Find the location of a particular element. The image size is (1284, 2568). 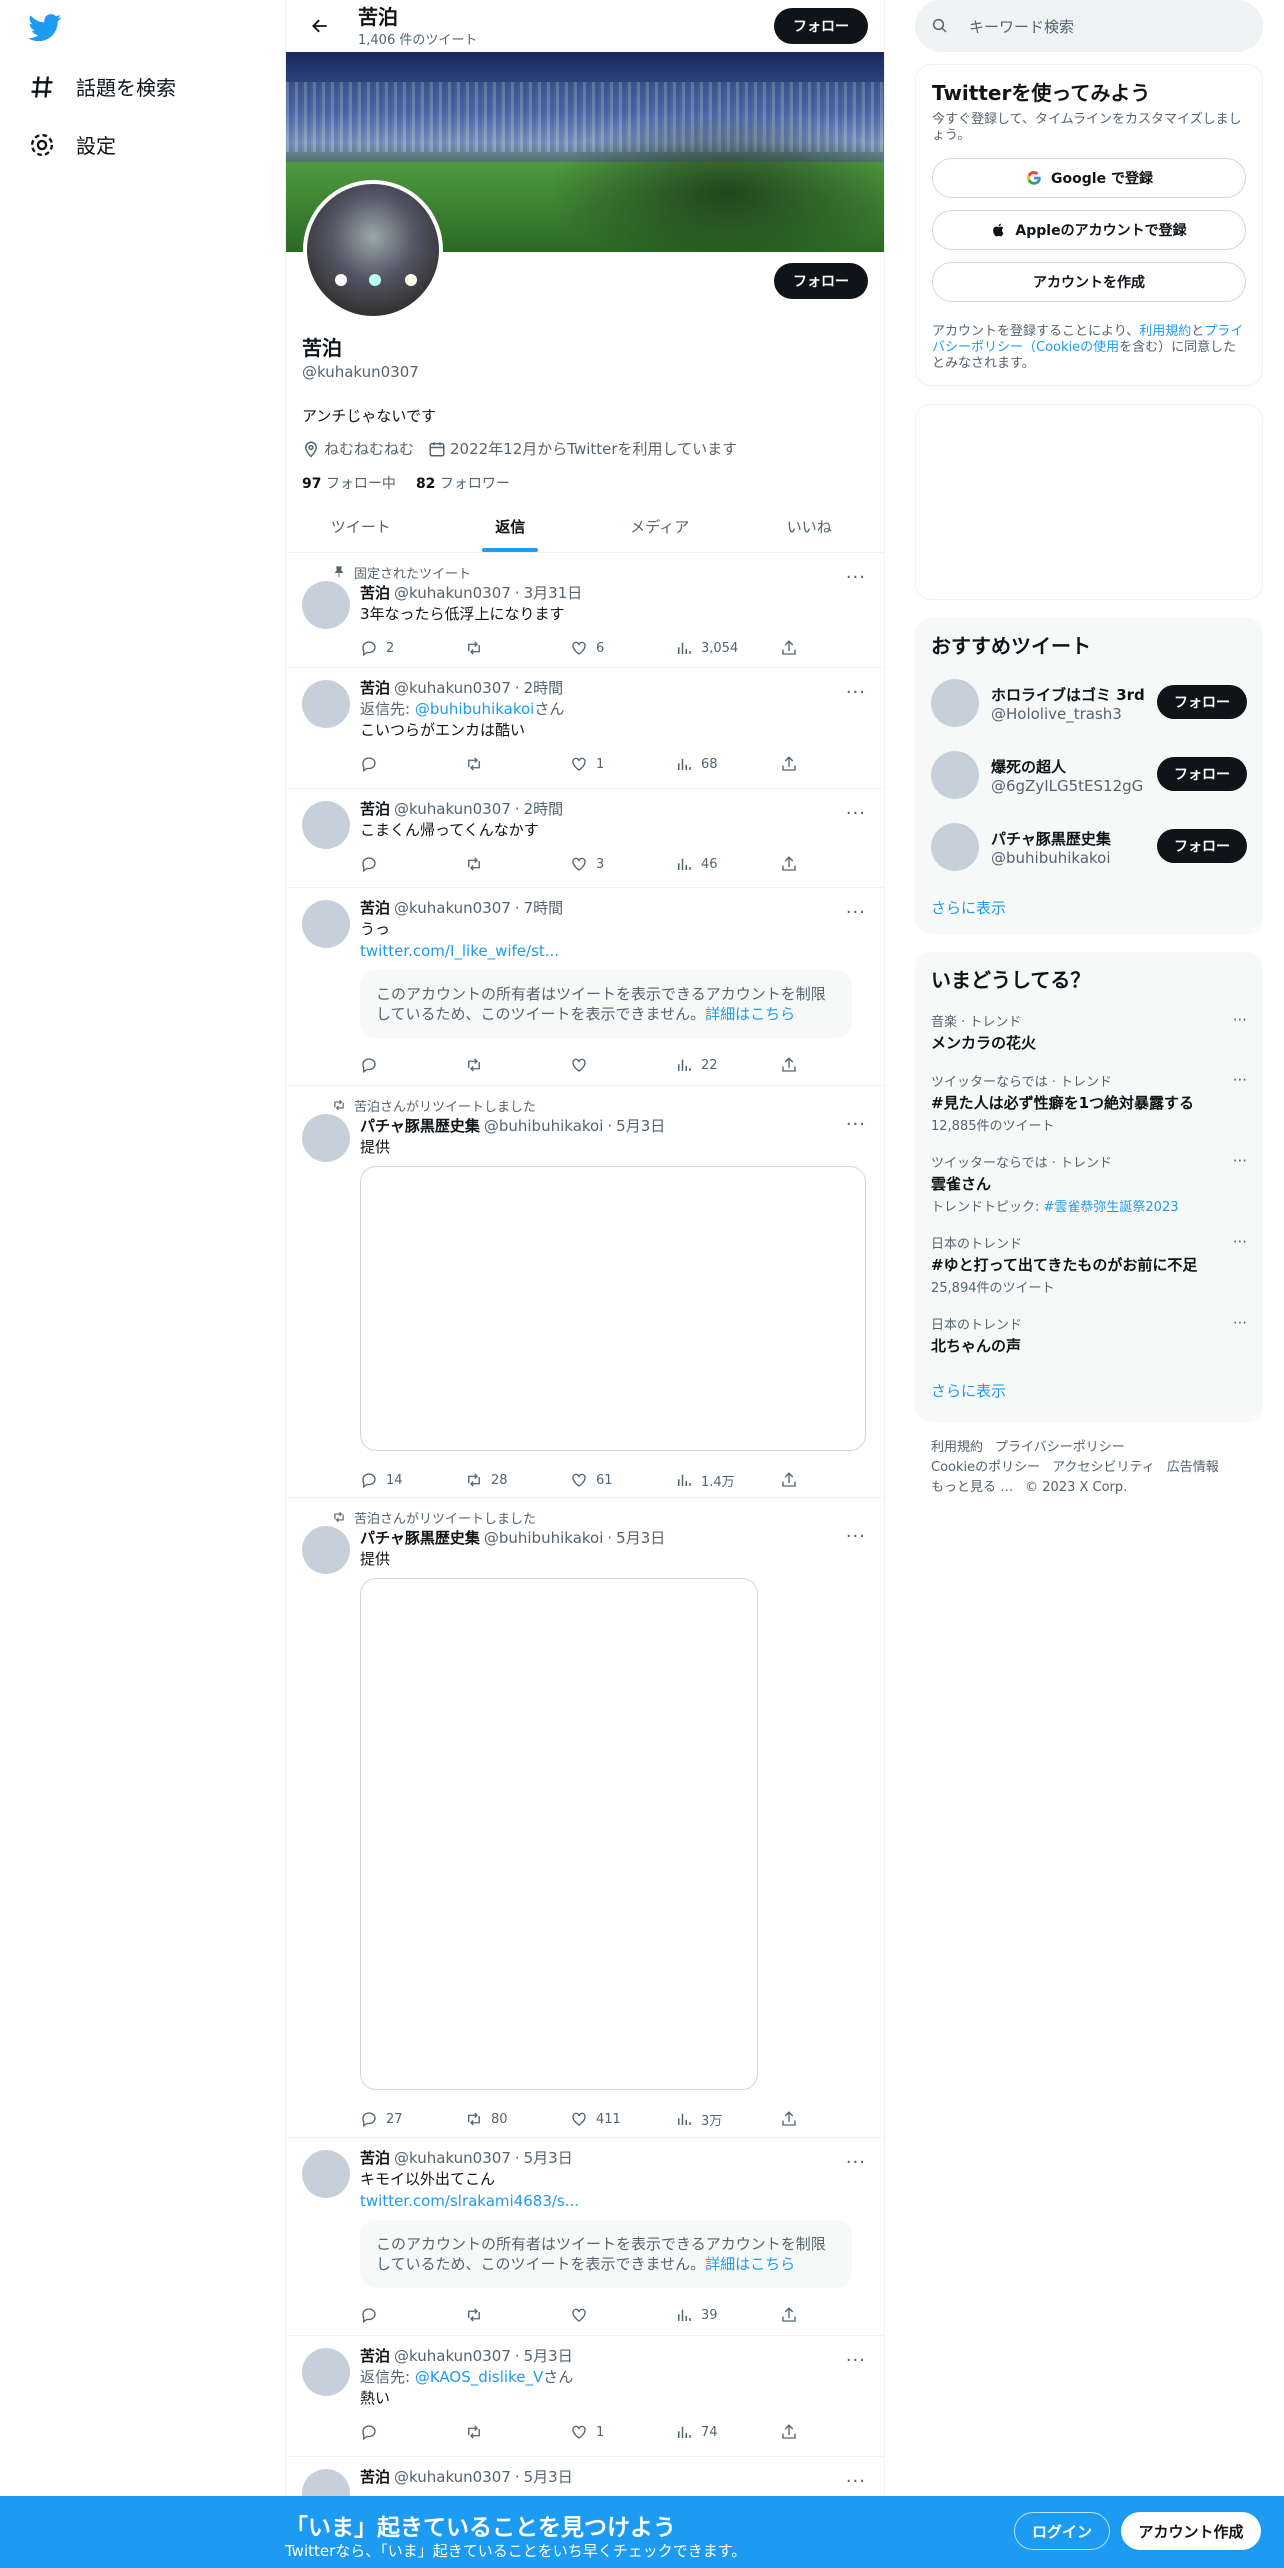

reply-button: 27 is located at coordinates (412, 2119).